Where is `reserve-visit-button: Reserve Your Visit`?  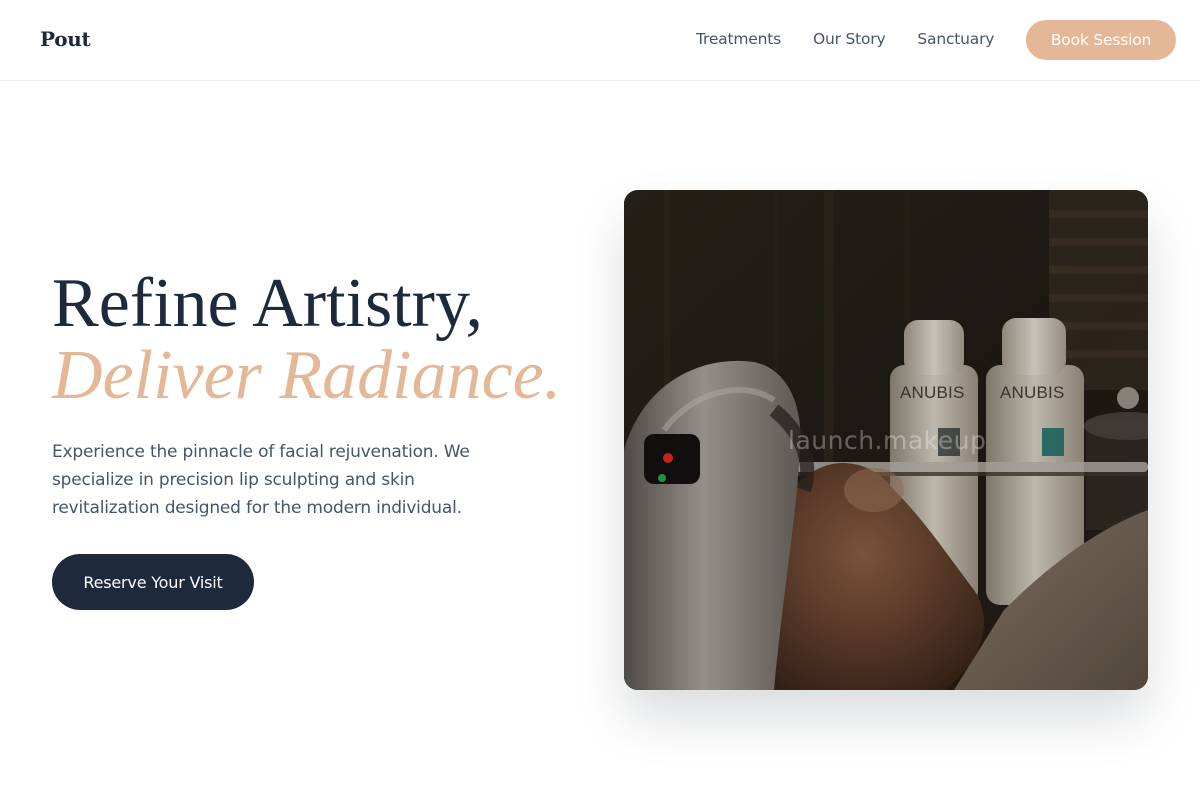 reserve-visit-button: Reserve Your Visit is located at coordinates (153, 582).